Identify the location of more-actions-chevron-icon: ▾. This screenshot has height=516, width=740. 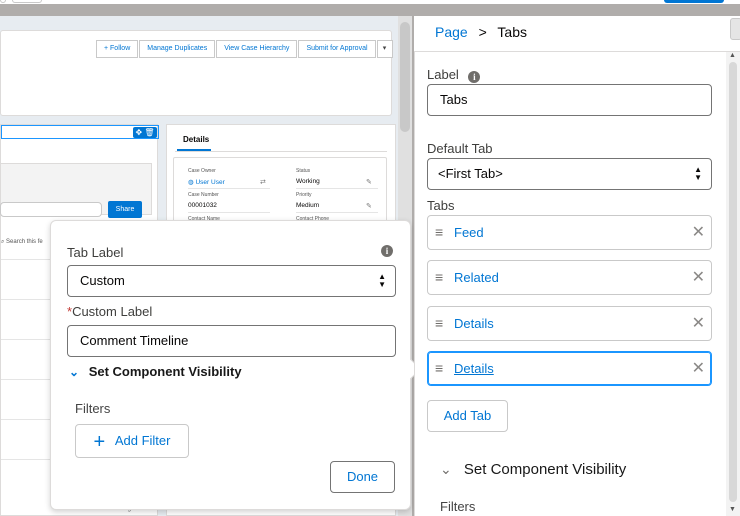
(384, 49).